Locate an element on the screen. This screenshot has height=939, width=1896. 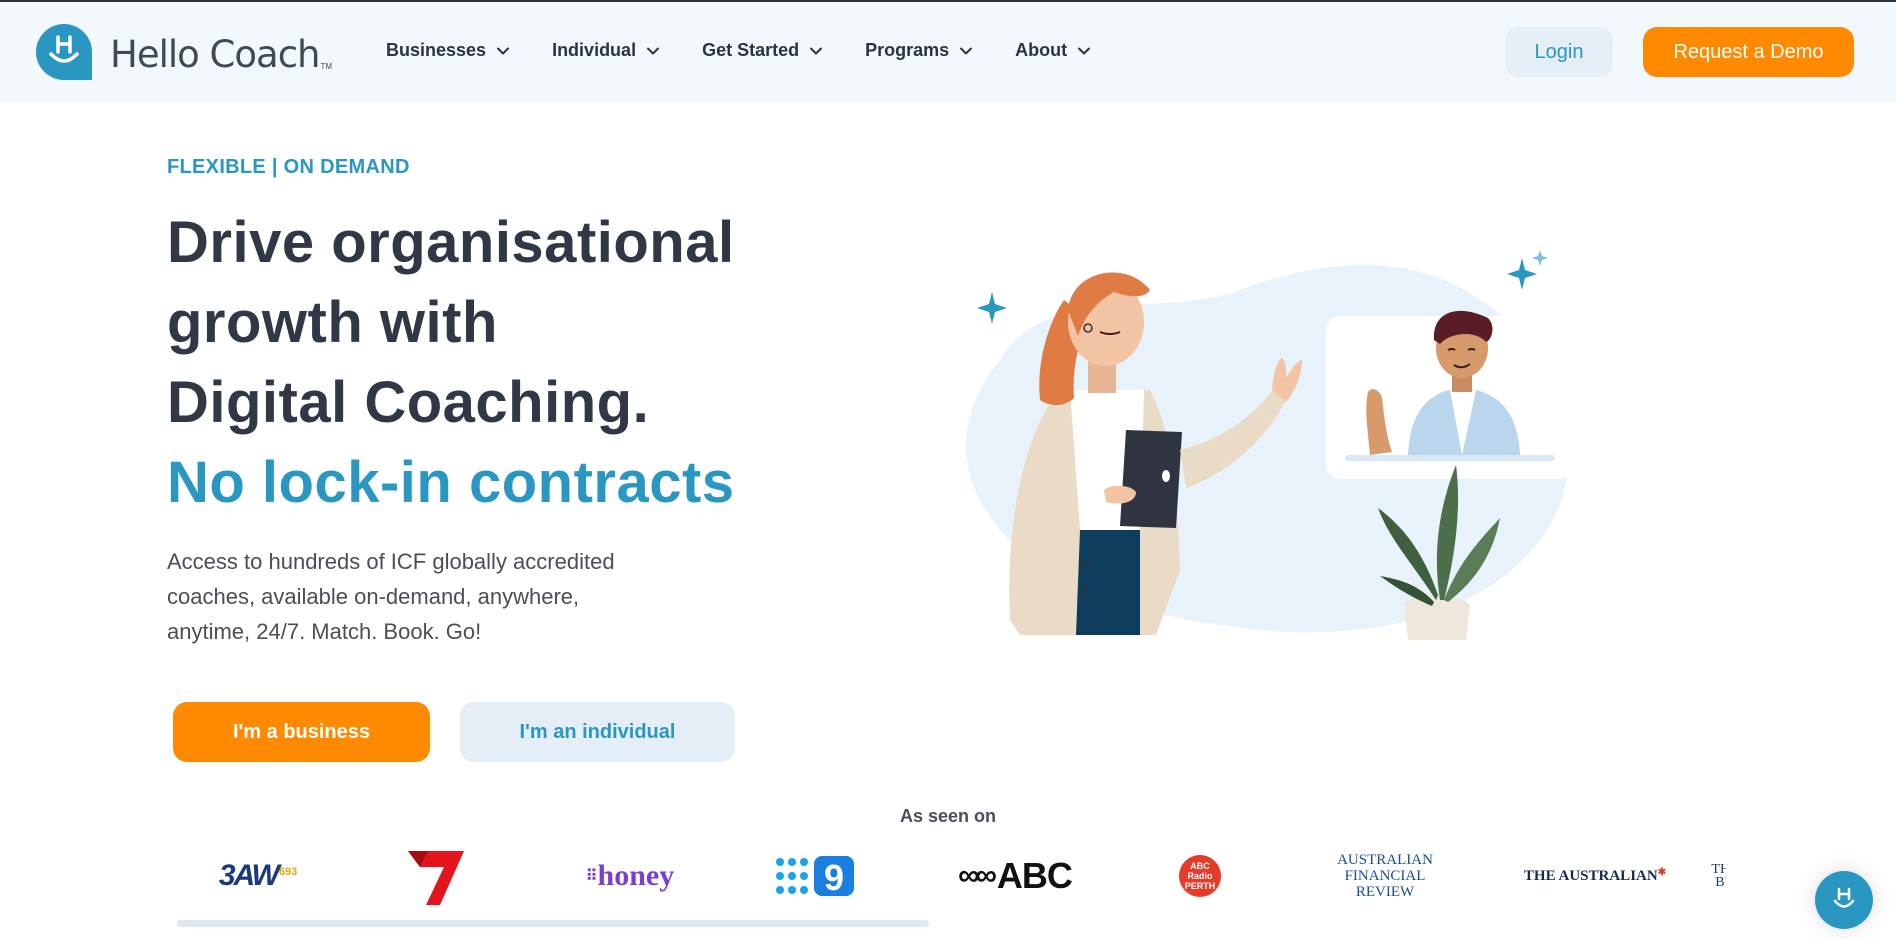
logo-3aw: 3AW 693 is located at coordinates (258, 876).